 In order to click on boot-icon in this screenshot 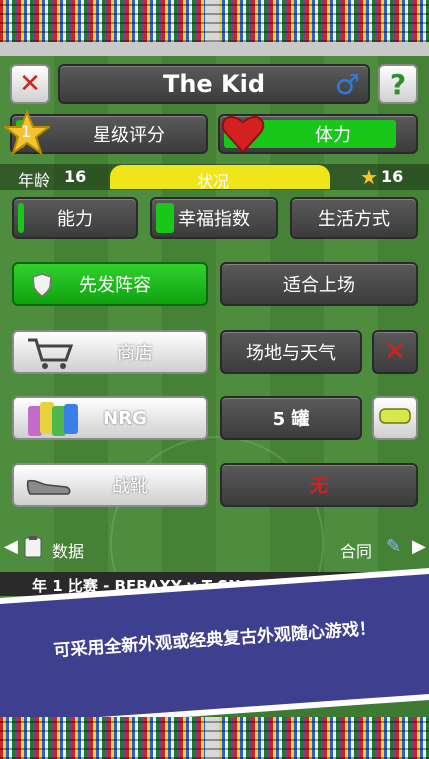, I will do `click(49, 489)`.